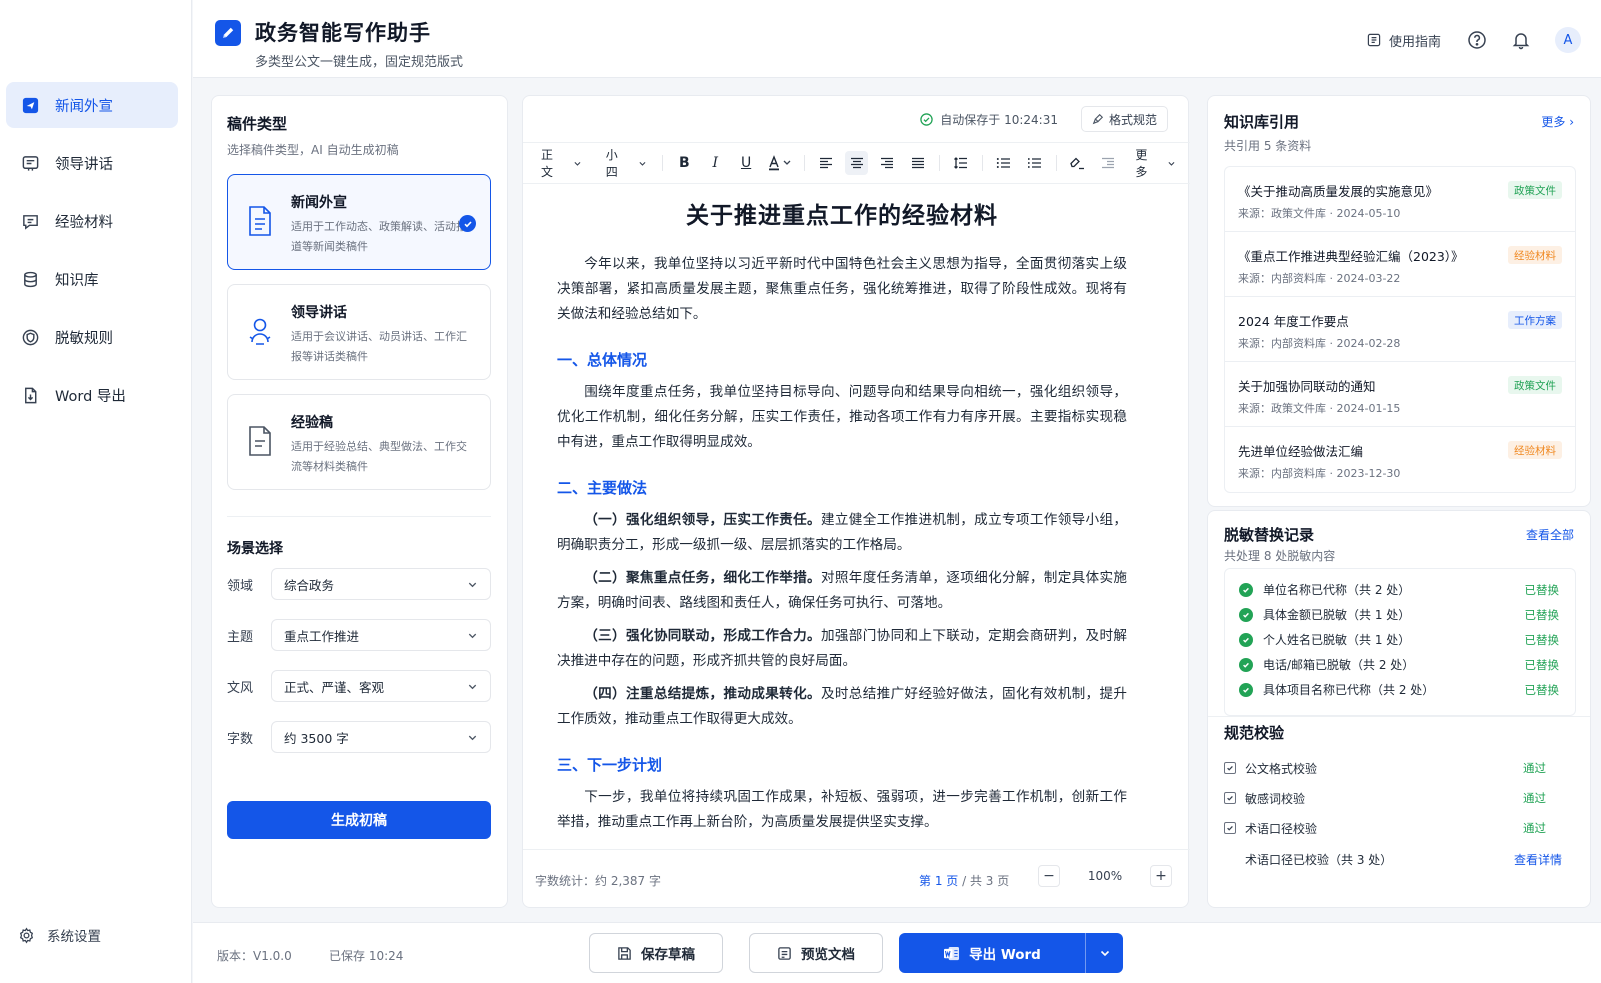  I want to click on more-tools-select: 更多, so click(1155, 163).